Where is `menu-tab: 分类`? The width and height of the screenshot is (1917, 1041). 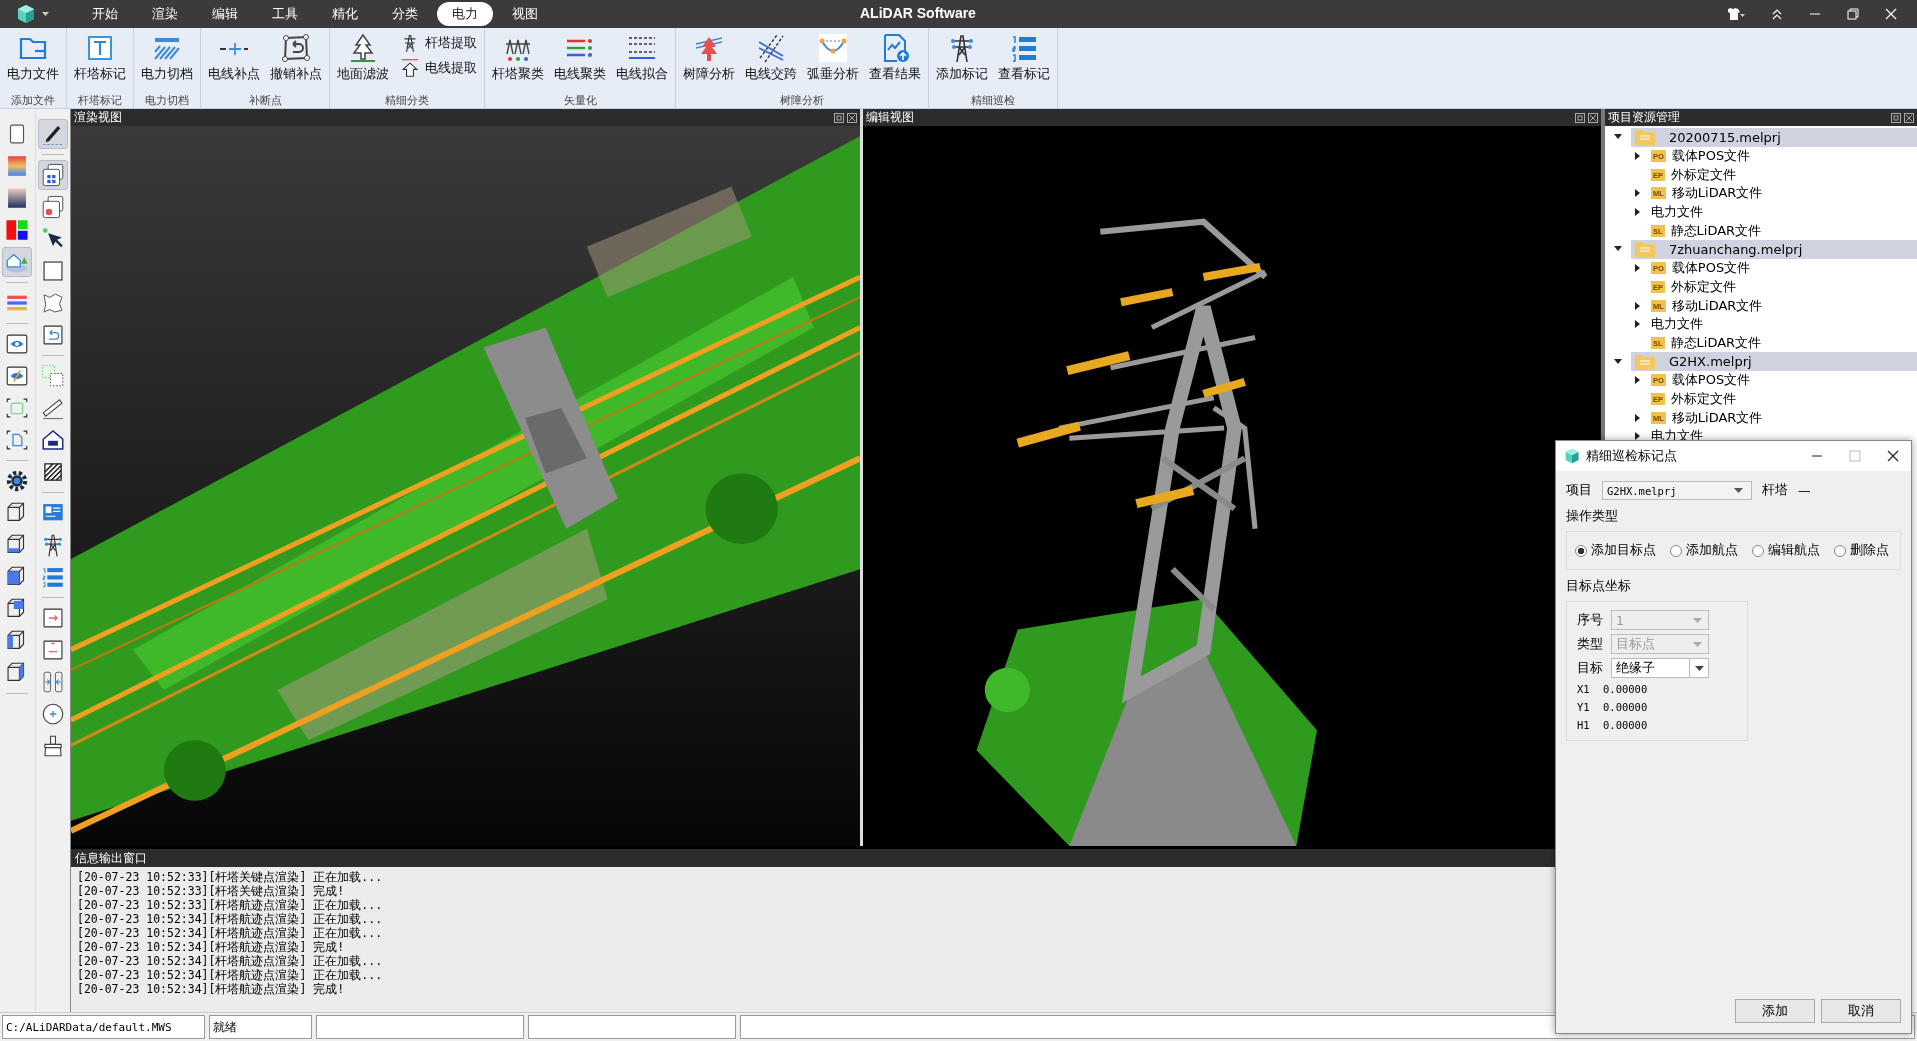 menu-tab: 分类 is located at coordinates (405, 14).